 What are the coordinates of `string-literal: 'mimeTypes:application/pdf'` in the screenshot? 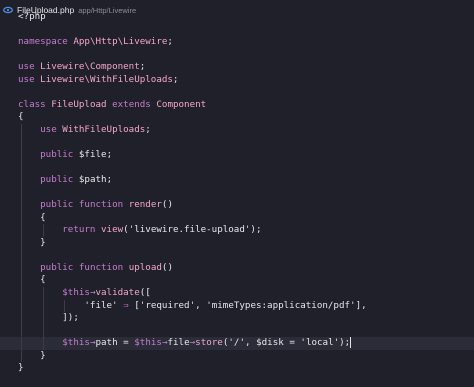 It's located at (281, 305).